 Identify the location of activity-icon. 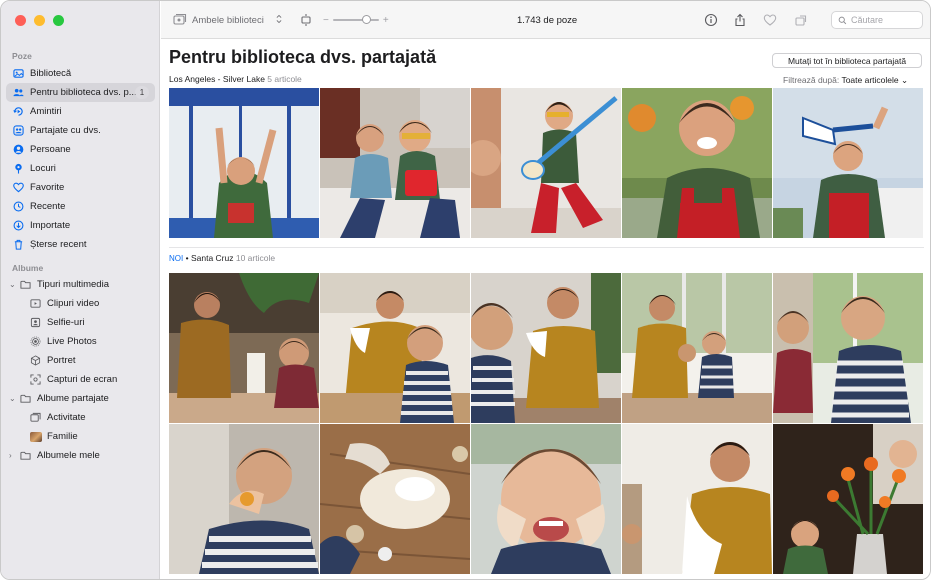
(35, 417).